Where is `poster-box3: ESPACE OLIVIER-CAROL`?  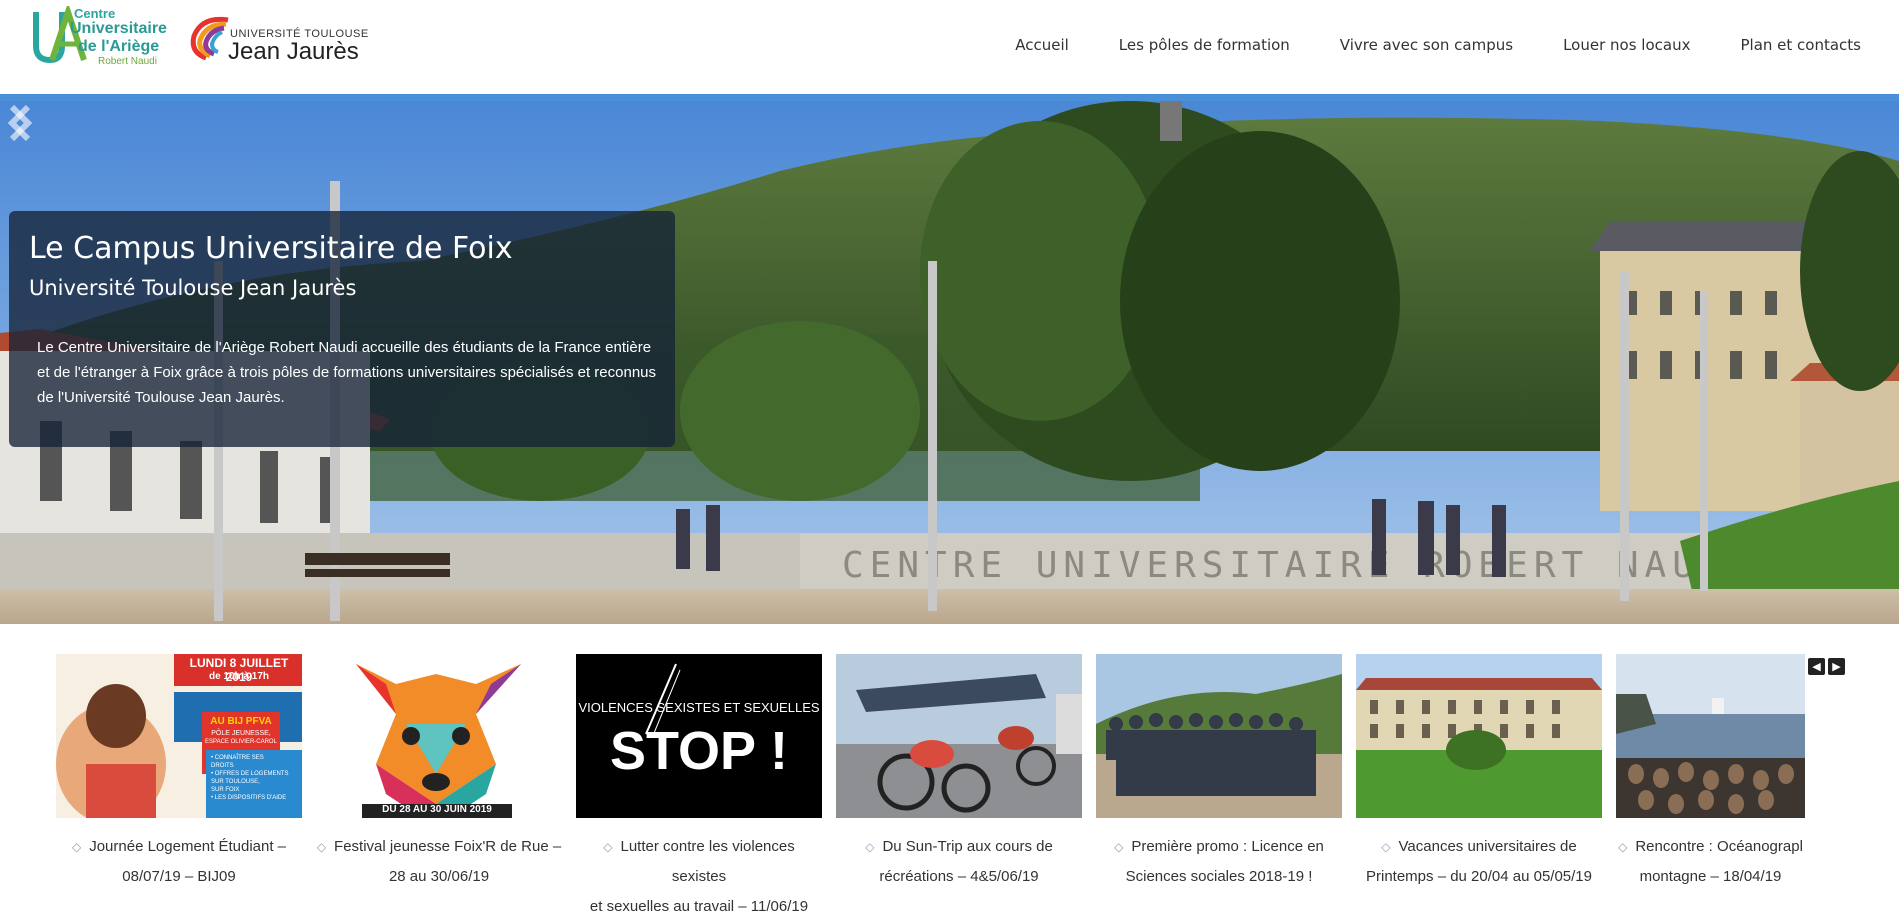
poster-box3: ESPACE OLIVIER-CAROL is located at coordinates (241, 742).